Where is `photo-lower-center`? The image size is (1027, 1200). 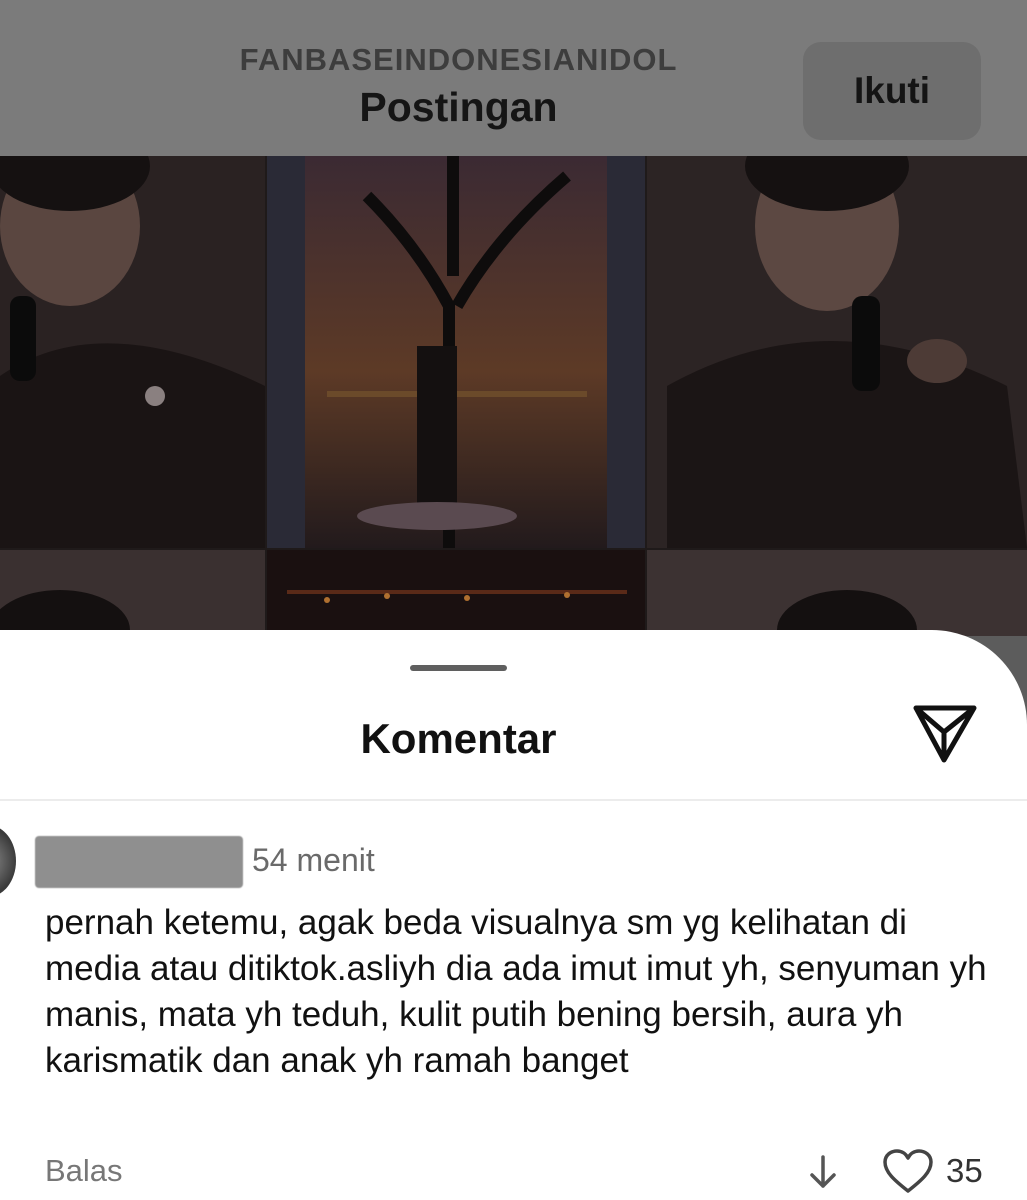
photo-lower-center is located at coordinates (456, 593).